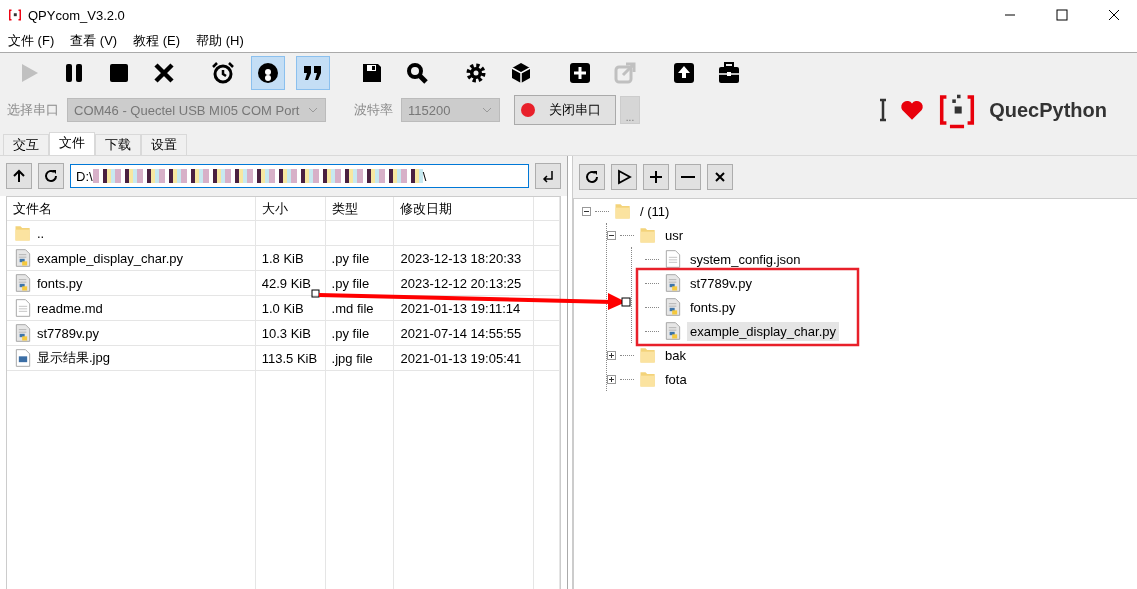 This screenshot has width=1137, height=589. What do you see at coordinates (461, 258) in the screenshot?
I see `modified-date: 2023-12-13 18:20:33` at bounding box center [461, 258].